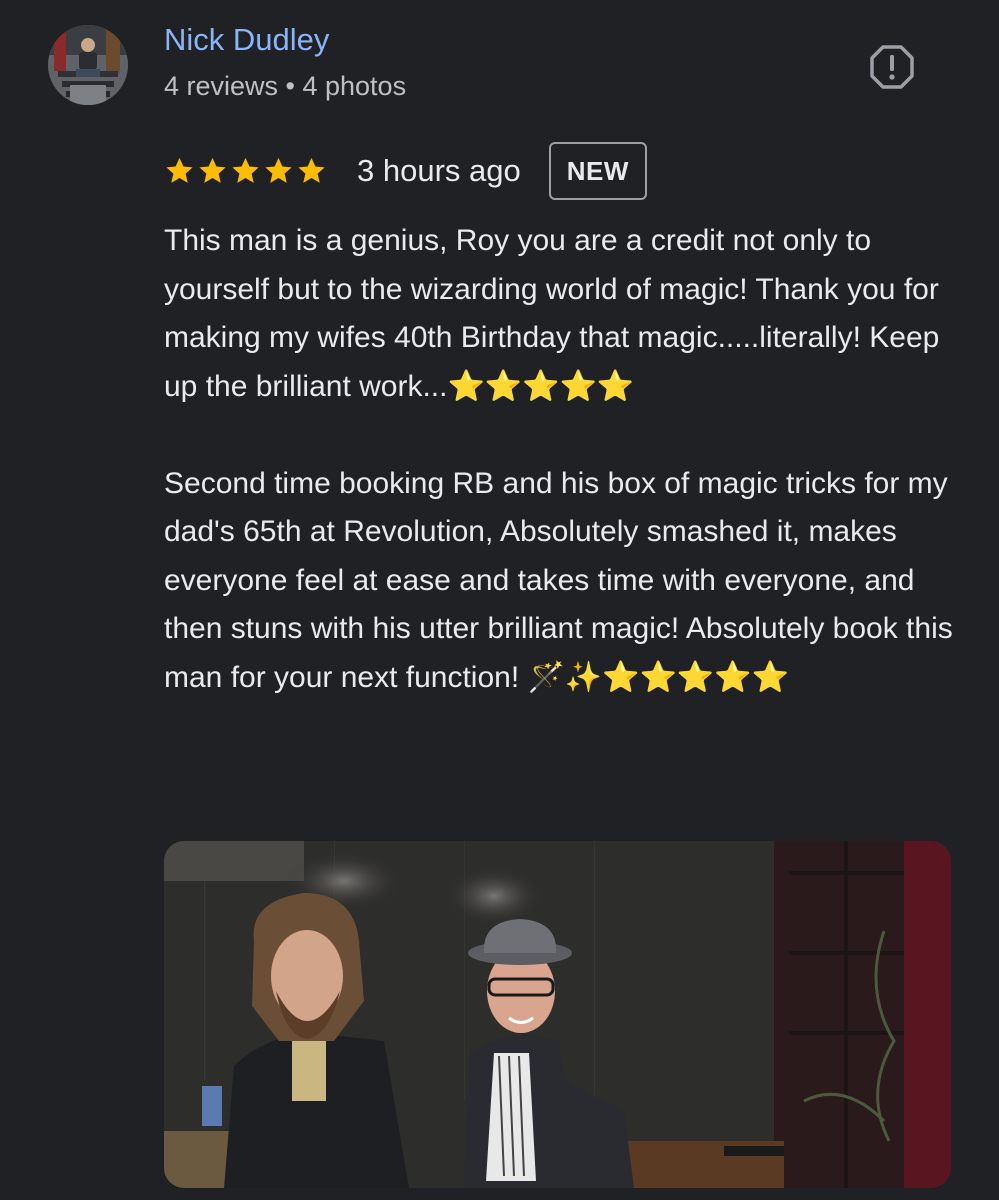 The height and width of the screenshot is (1200, 999). What do you see at coordinates (246, 40) in the screenshot?
I see `author-name: Nick Dudley` at bounding box center [246, 40].